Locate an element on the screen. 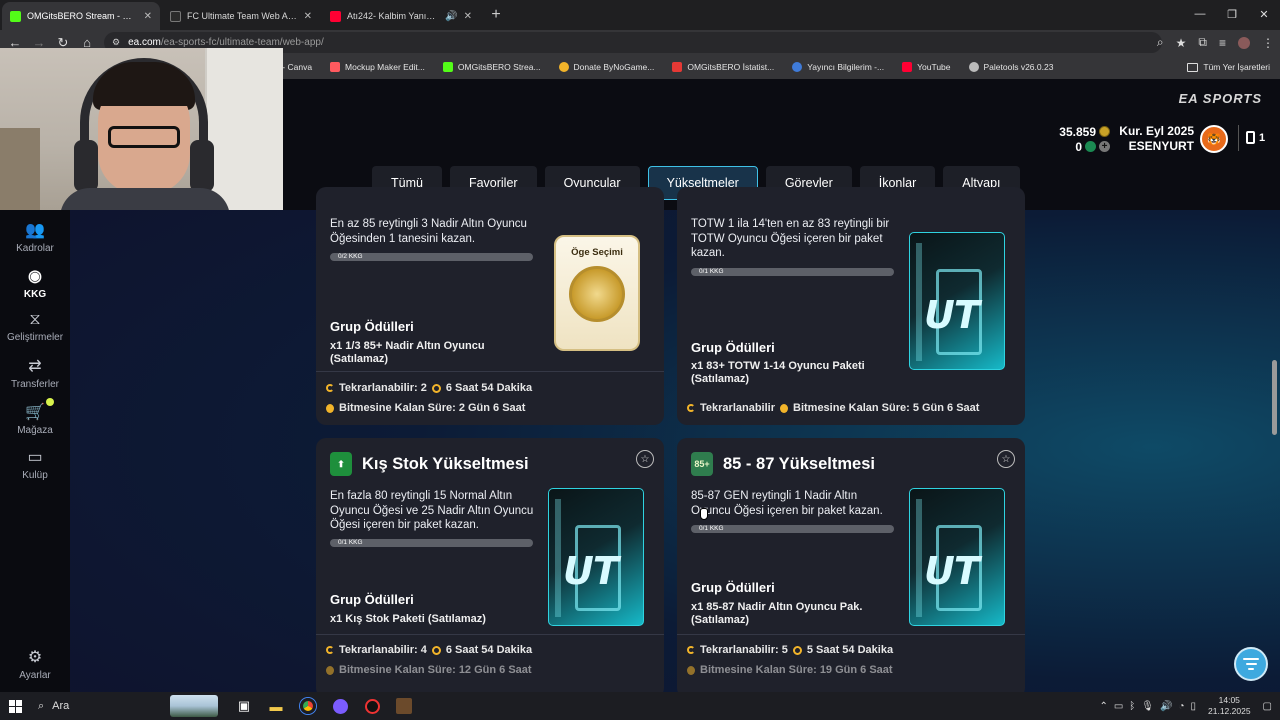 The width and height of the screenshot is (1280, 720). sidebar-item-squads: 👥 Kadrolar is located at coordinates (35, 237).